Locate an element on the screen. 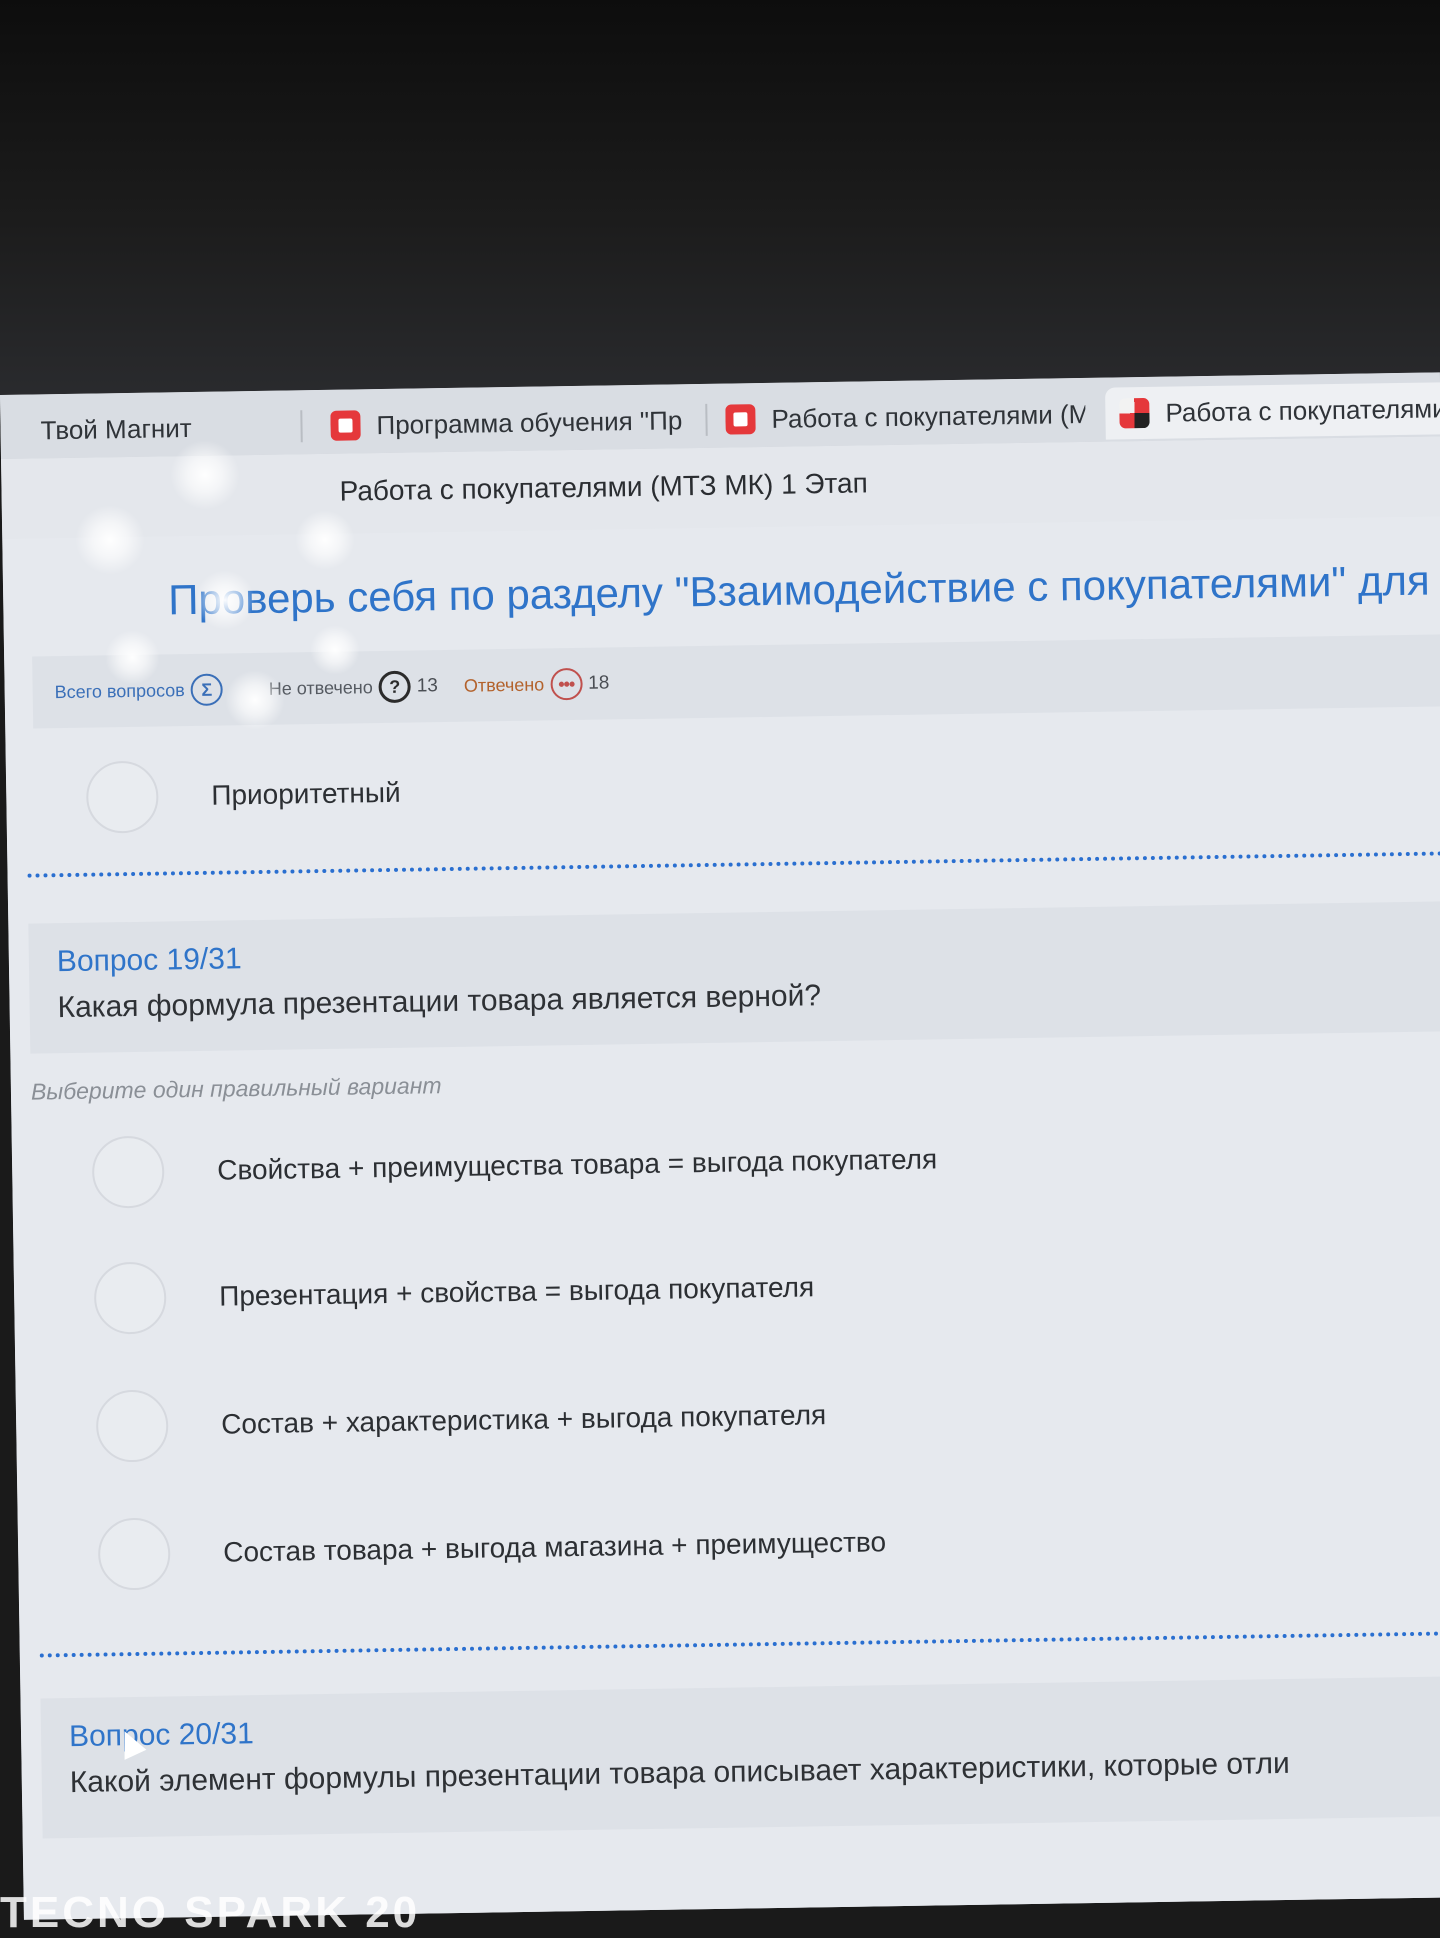  tab-label: Программа обучения "Пр is located at coordinates (529, 422).